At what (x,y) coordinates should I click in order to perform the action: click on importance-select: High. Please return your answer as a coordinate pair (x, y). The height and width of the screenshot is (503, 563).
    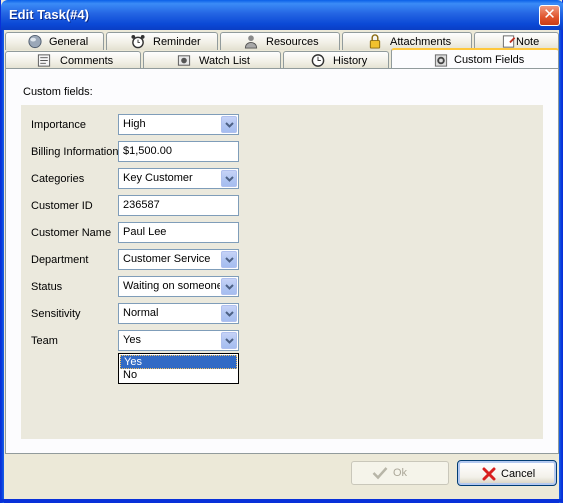
    Looking at the image, I should click on (178, 124).